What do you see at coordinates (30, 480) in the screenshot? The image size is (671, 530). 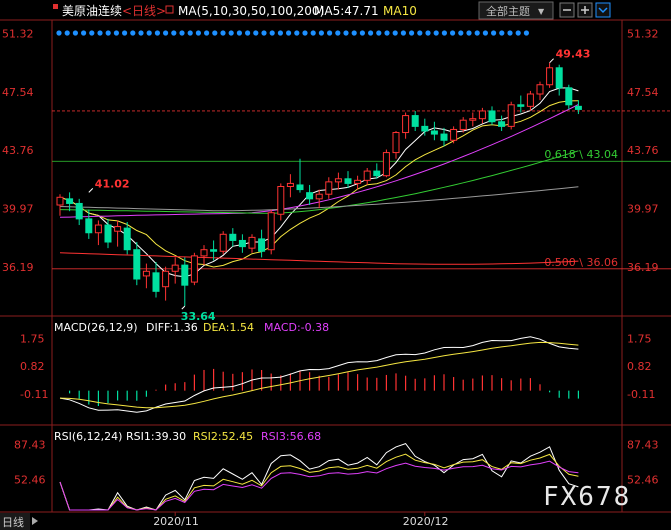 I see `rsi-tick-left-1: 52.46` at bounding box center [30, 480].